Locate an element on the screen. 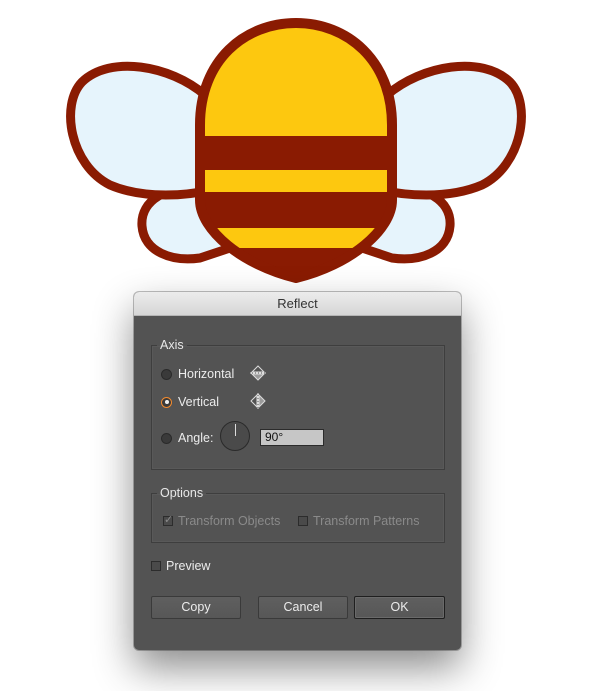 The width and height of the screenshot is (592, 691). angle-option: Angle: is located at coordinates (187, 438).